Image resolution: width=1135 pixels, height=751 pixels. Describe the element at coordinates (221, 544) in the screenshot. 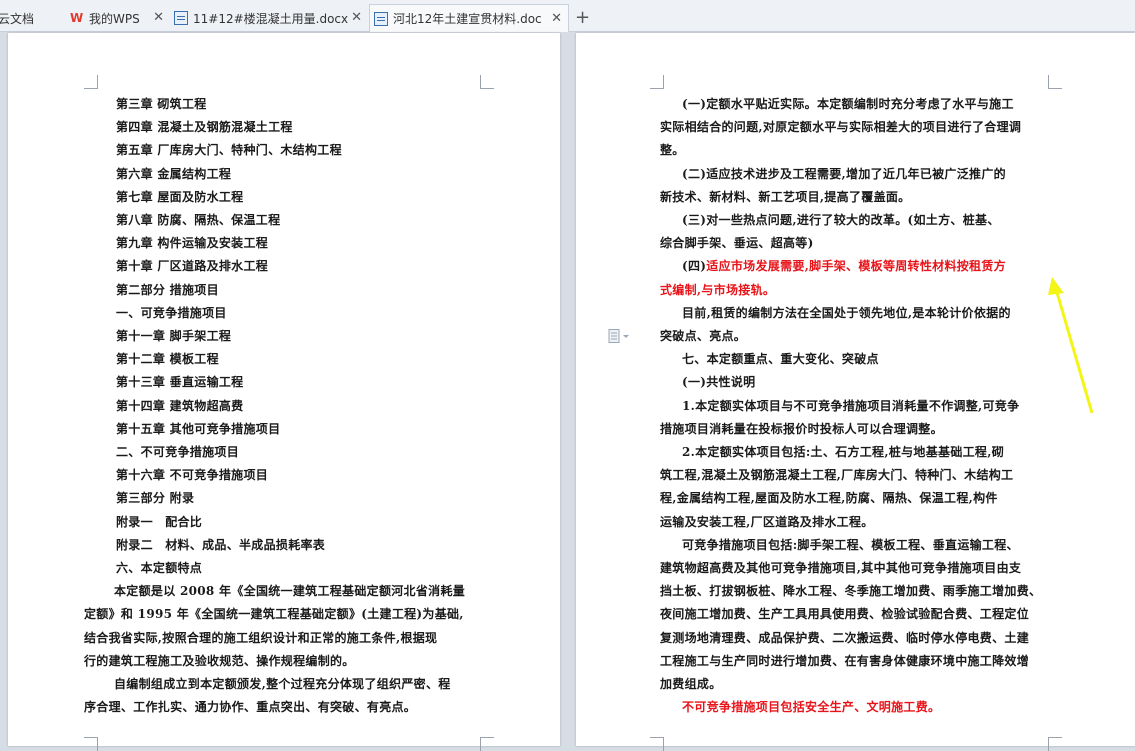

I see `text-line: 附录二 材料、成品、半成品损耗率表` at that location.